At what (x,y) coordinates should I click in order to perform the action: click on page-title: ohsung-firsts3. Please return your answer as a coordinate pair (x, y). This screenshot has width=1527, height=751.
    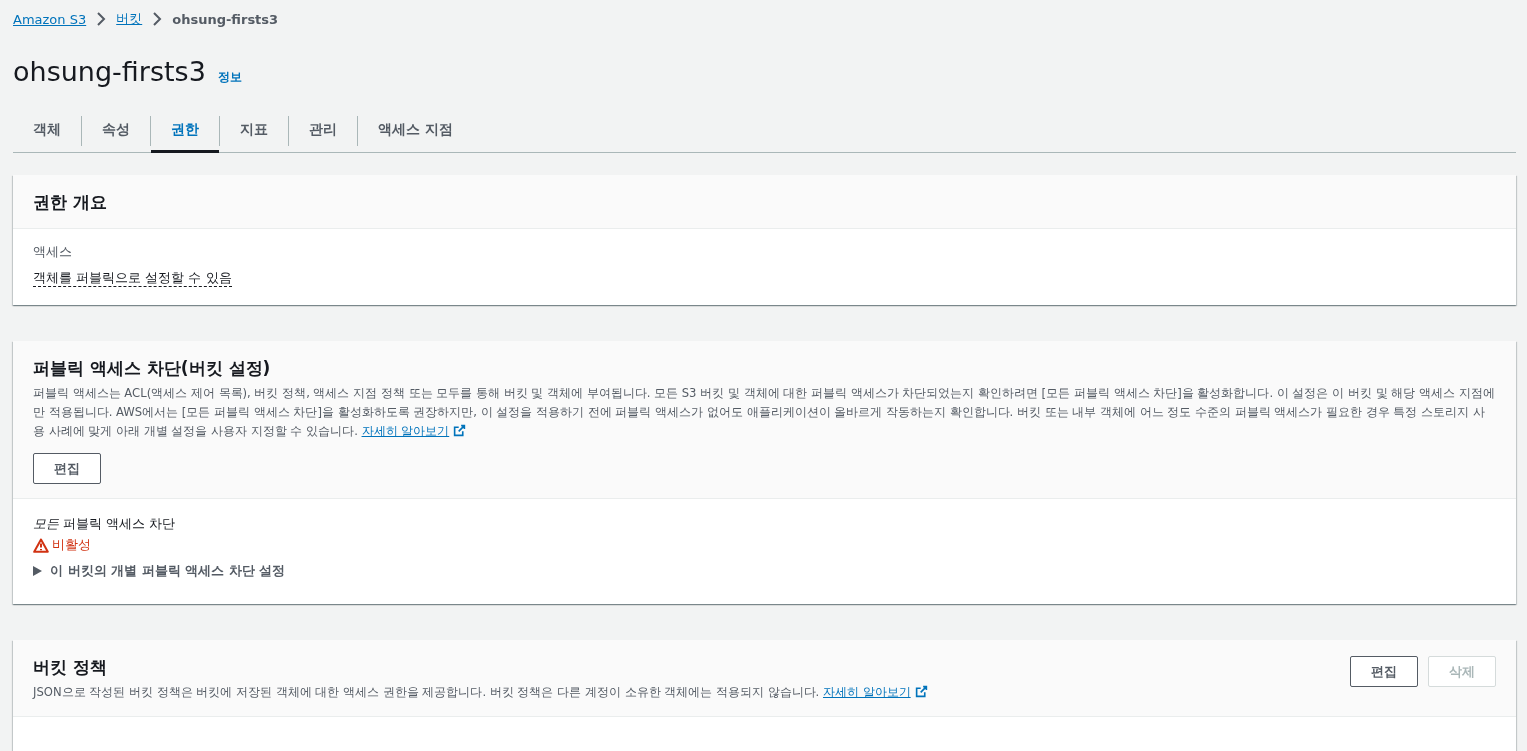
    Looking at the image, I should click on (109, 71).